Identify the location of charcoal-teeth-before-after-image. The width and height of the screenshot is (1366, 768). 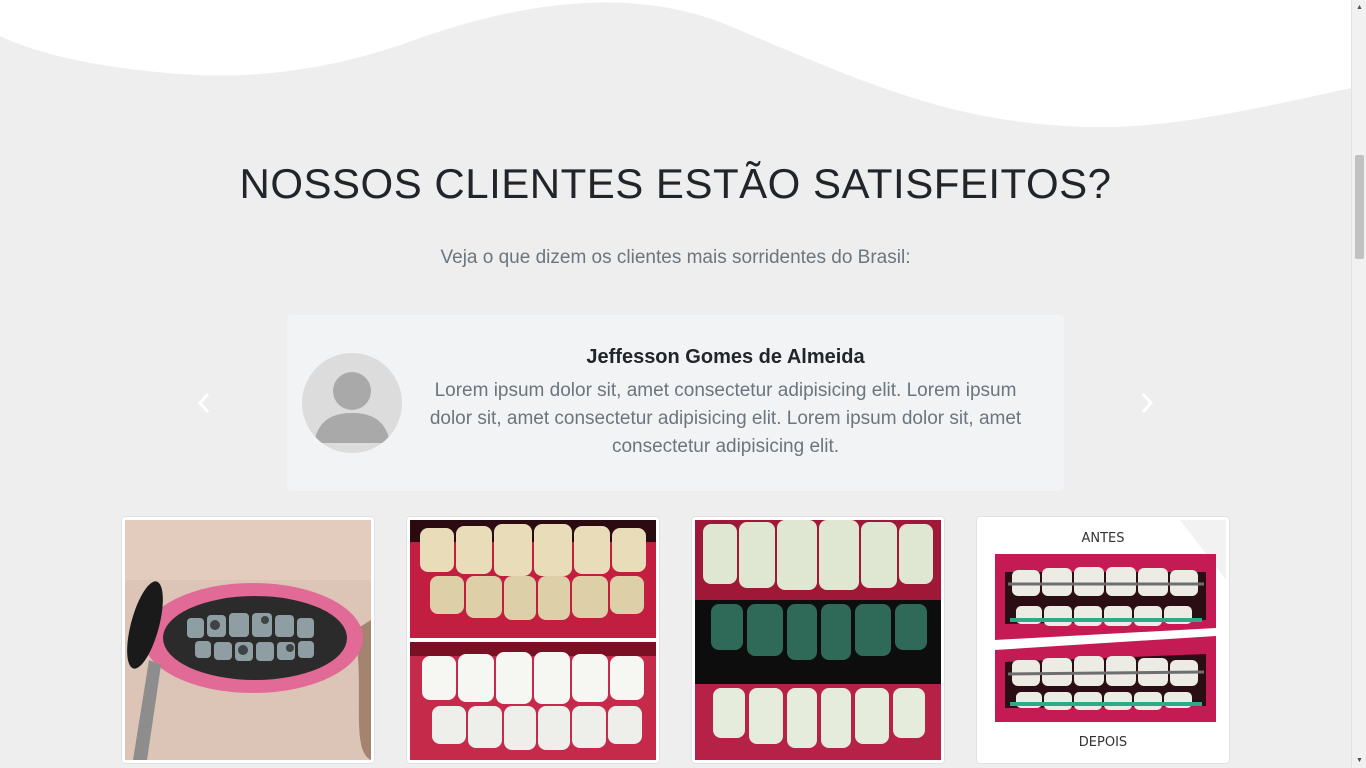
(818, 640).